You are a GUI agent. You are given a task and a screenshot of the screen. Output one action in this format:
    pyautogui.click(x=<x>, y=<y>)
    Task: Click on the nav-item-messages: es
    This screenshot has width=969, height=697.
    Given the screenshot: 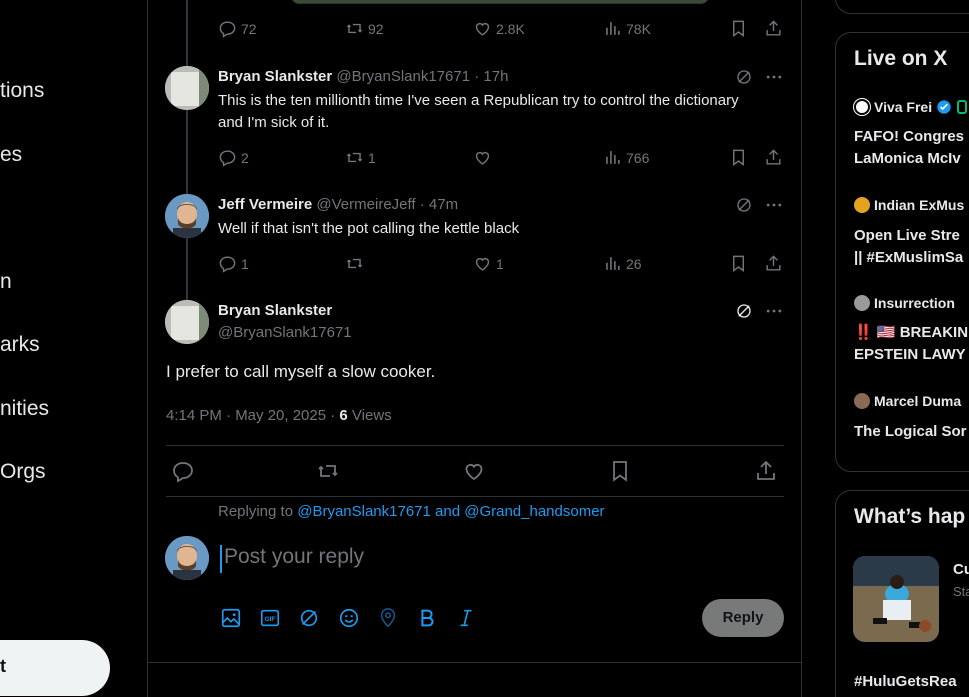 What is the action you would take?
    pyautogui.click(x=11, y=155)
    